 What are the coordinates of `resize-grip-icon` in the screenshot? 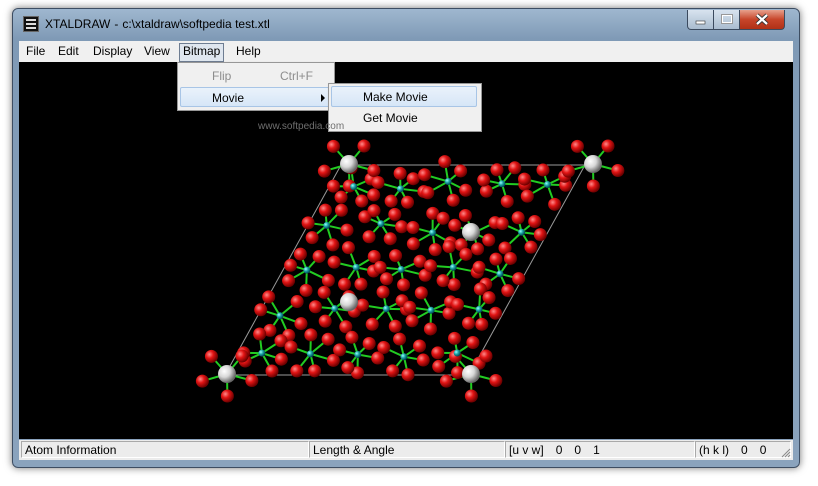 It's located at (786, 453).